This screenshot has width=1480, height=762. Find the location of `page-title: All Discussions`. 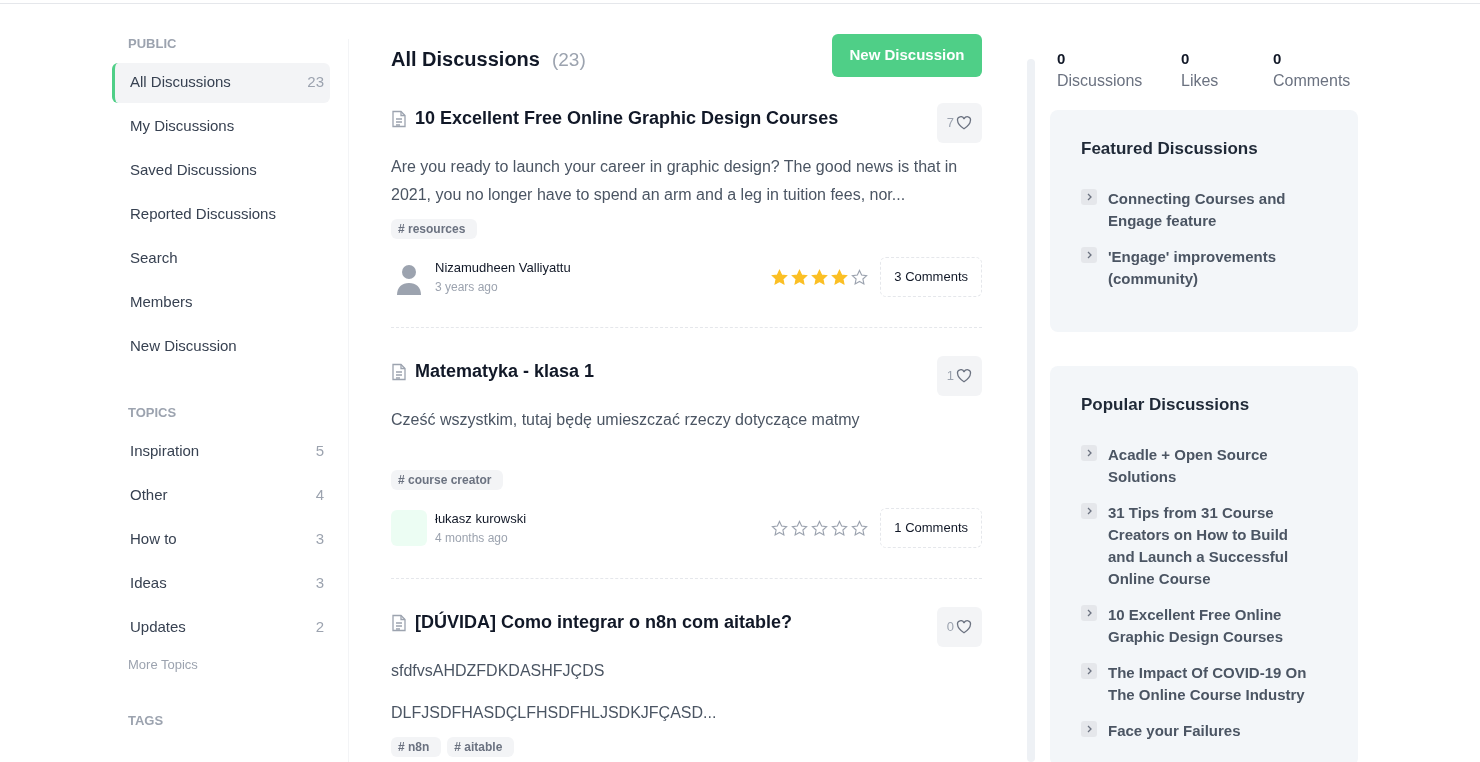

page-title: All Discussions is located at coordinates (465, 60).